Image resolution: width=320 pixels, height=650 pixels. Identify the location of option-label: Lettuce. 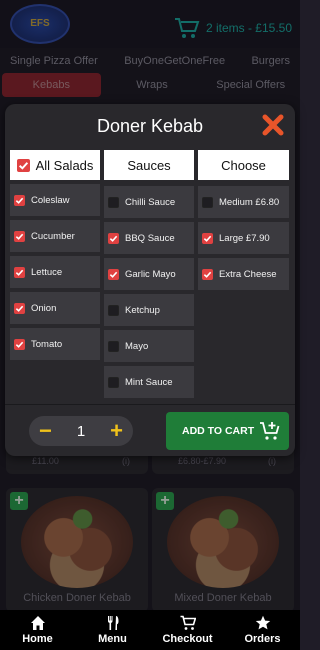
(47, 272).